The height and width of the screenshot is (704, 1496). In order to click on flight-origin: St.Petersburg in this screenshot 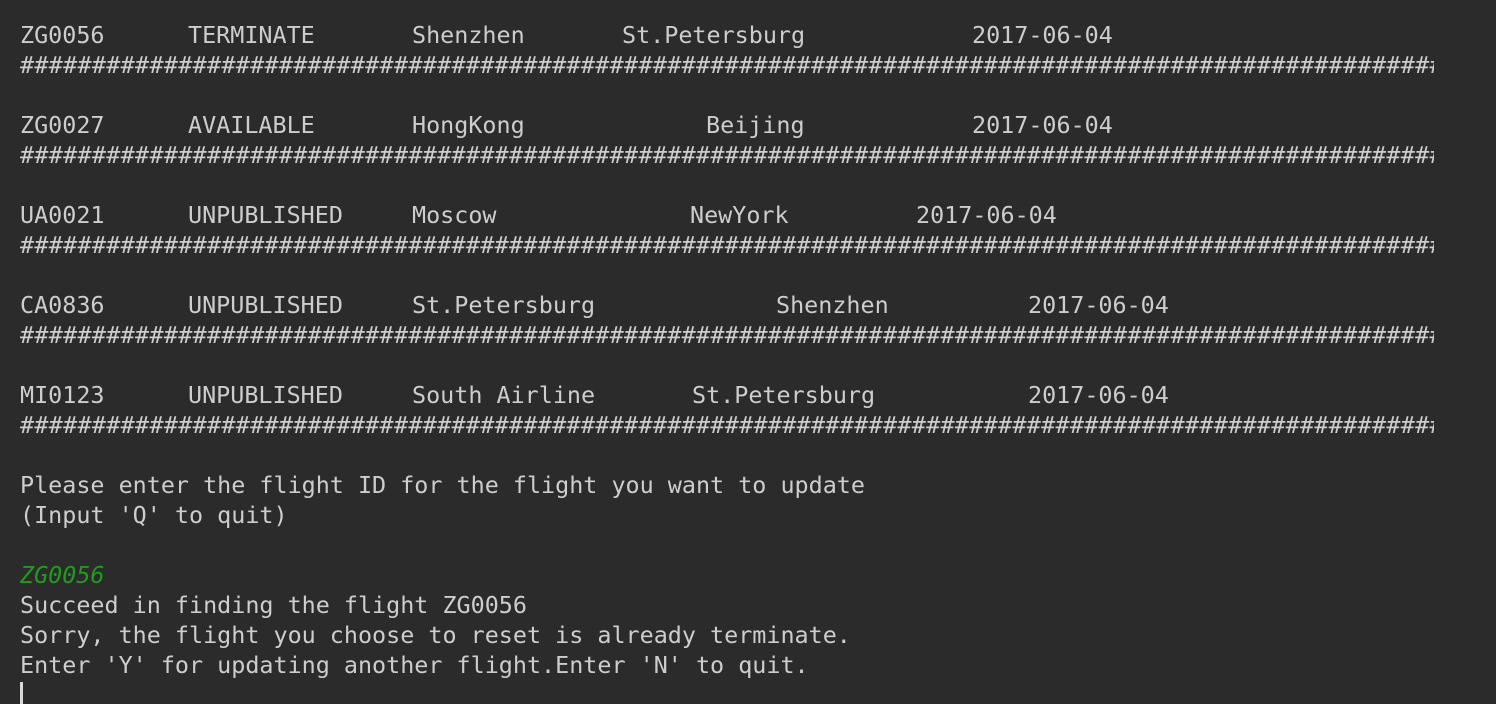, I will do `click(504, 305)`.